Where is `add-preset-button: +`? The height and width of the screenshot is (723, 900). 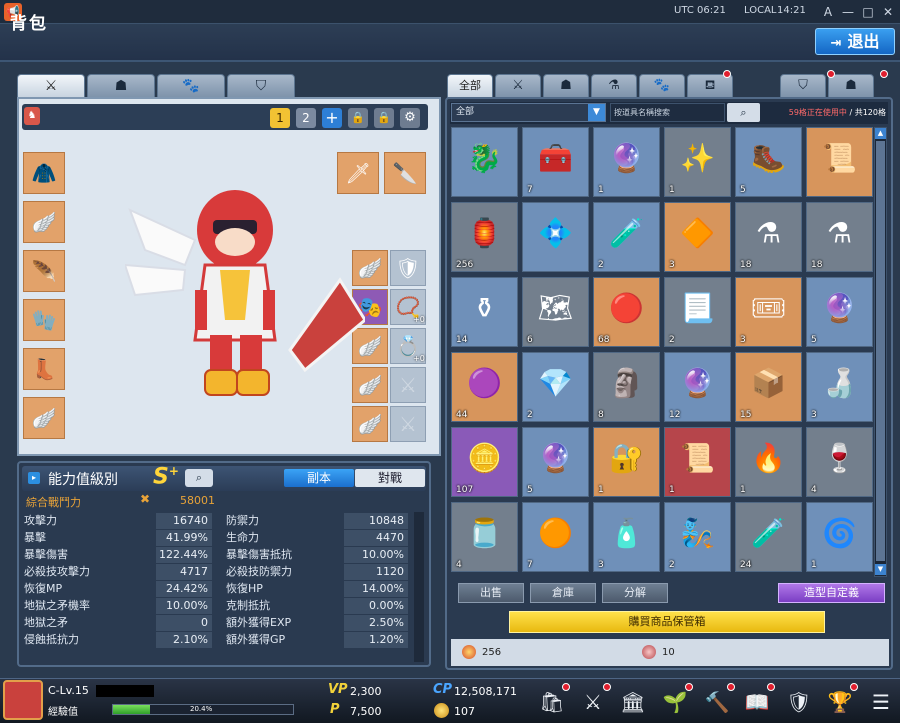
add-preset-button: + is located at coordinates (332, 118).